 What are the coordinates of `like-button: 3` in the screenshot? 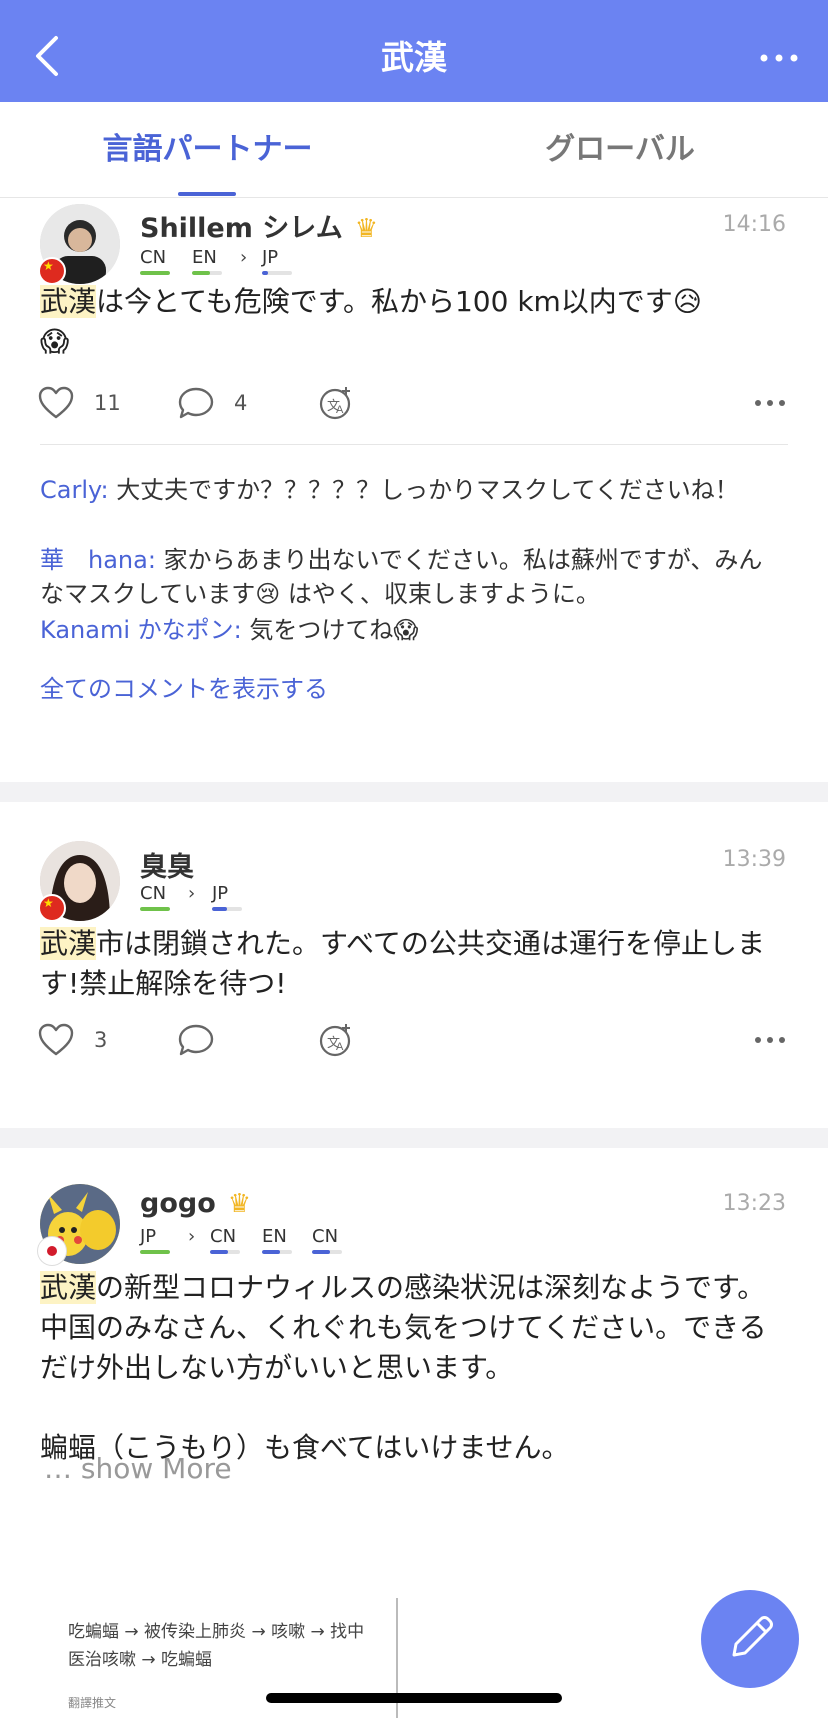 It's located at (72, 1040).